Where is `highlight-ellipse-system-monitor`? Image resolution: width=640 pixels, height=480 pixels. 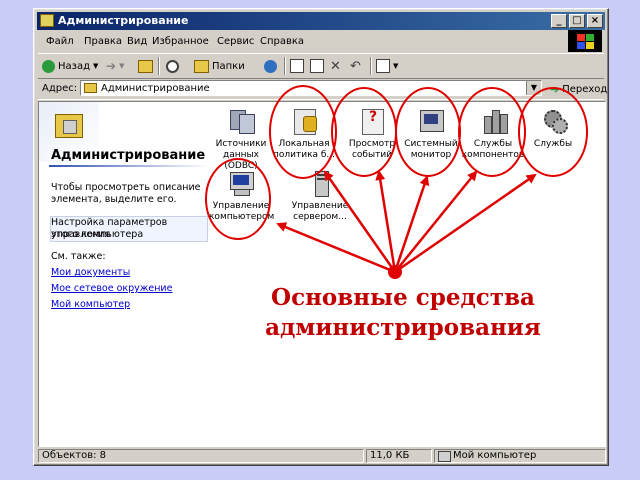
highlight-ellipse-system-monitor is located at coordinates (428, 132).